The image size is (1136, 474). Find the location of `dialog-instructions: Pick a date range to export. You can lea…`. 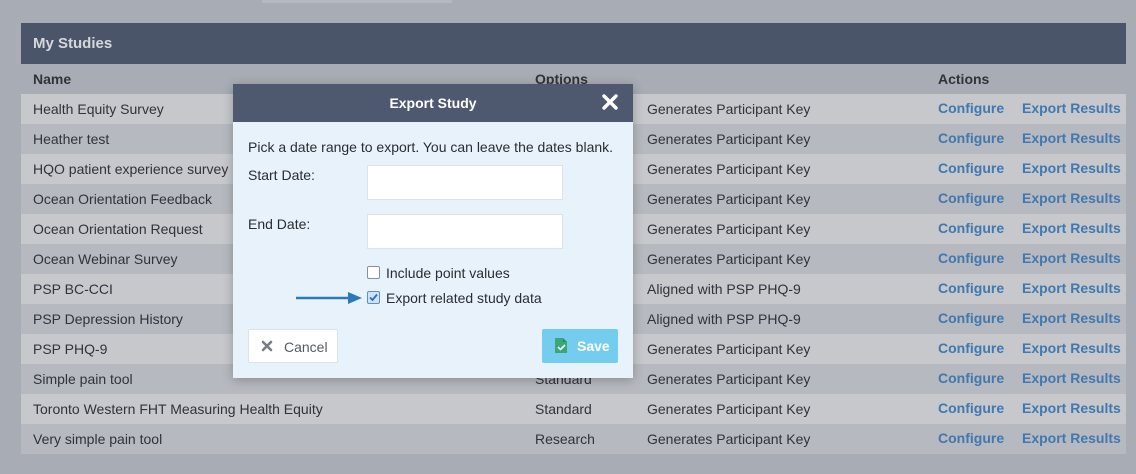

dialog-instructions: Pick a date range to export. You can lea… is located at coordinates (431, 147).